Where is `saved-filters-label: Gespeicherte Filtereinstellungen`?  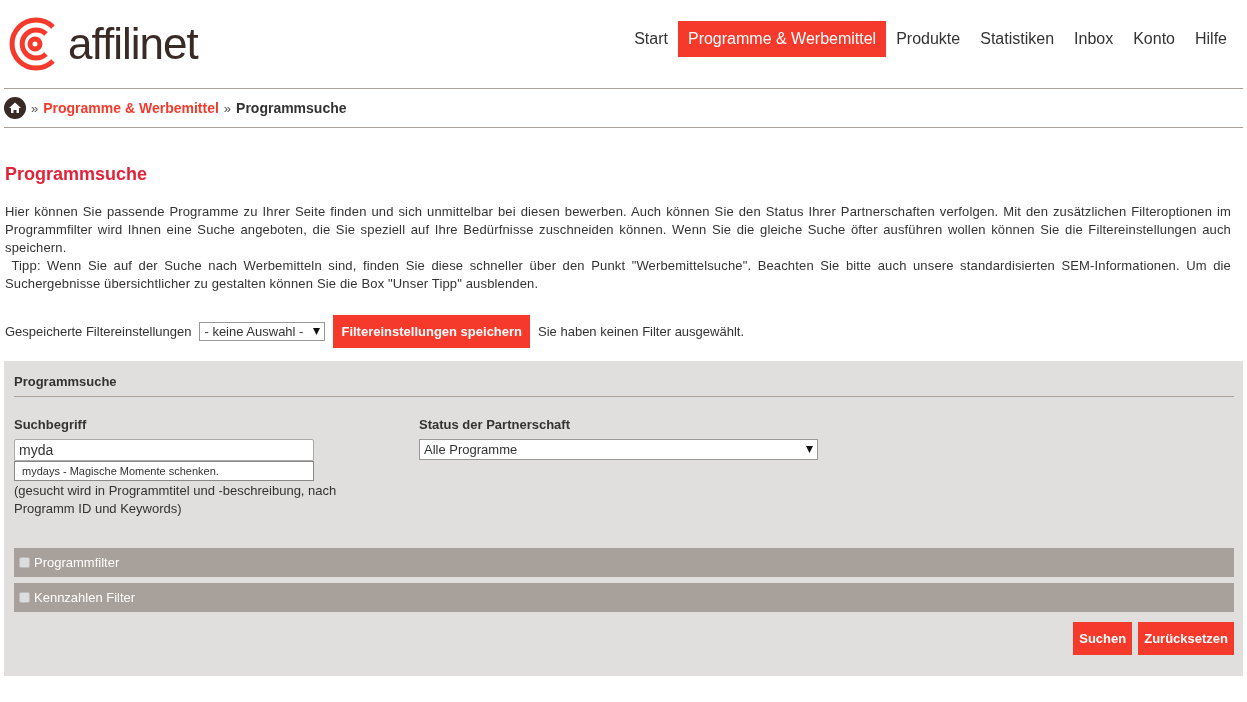
saved-filters-label: Gespeicherte Filtereinstellungen is located at coordinates (98, 331).